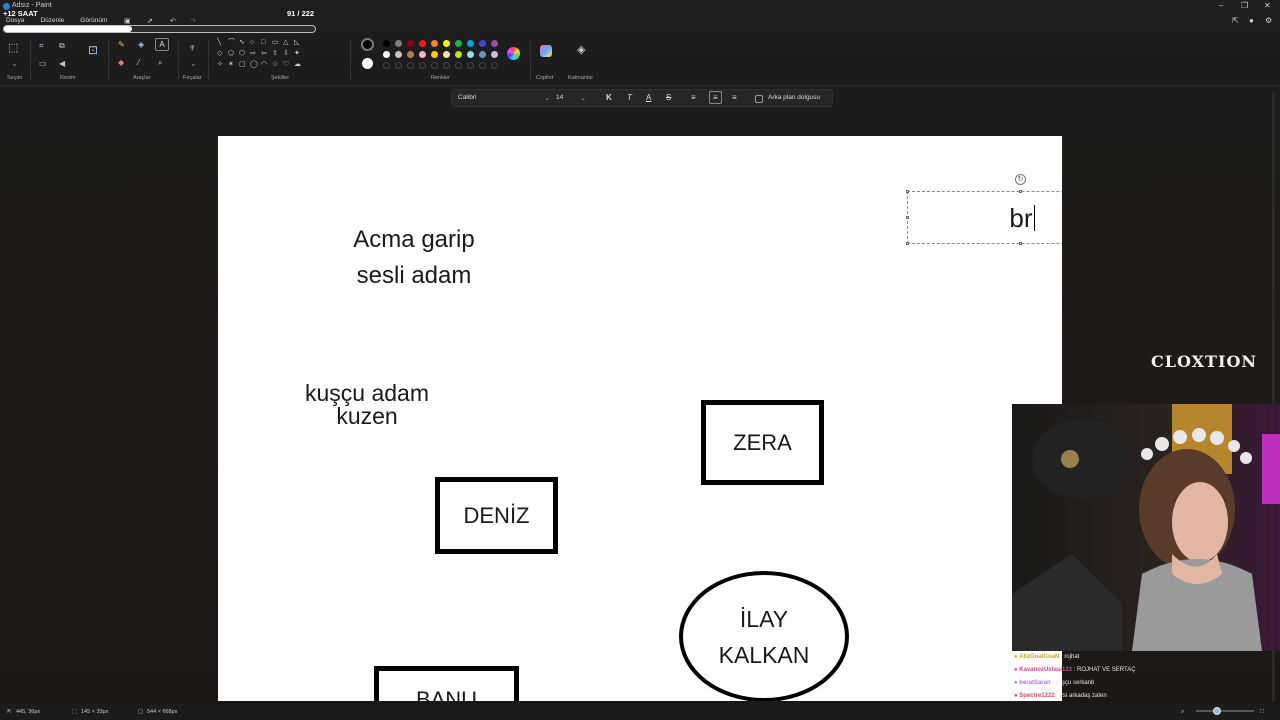 The width and height of the screenshot is (1280, 720). What do you see at coordinates (252, 43) in the screenshot?
I see `shape-icon: ○` at bounding box center [252, 43].